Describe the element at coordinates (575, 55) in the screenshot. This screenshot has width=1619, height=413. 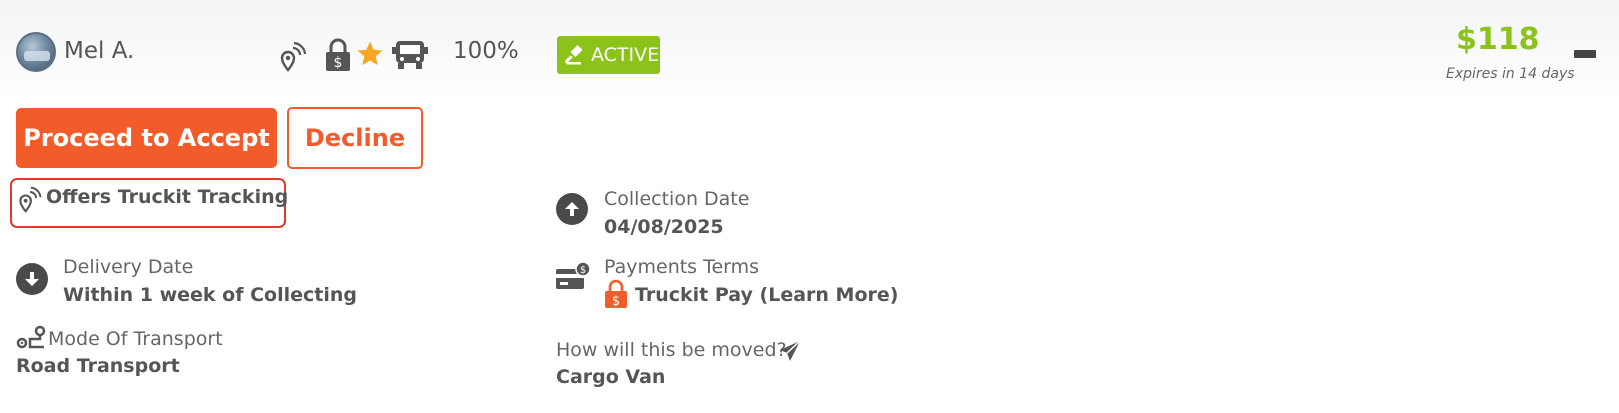
I see `gavel-icon` at that location.